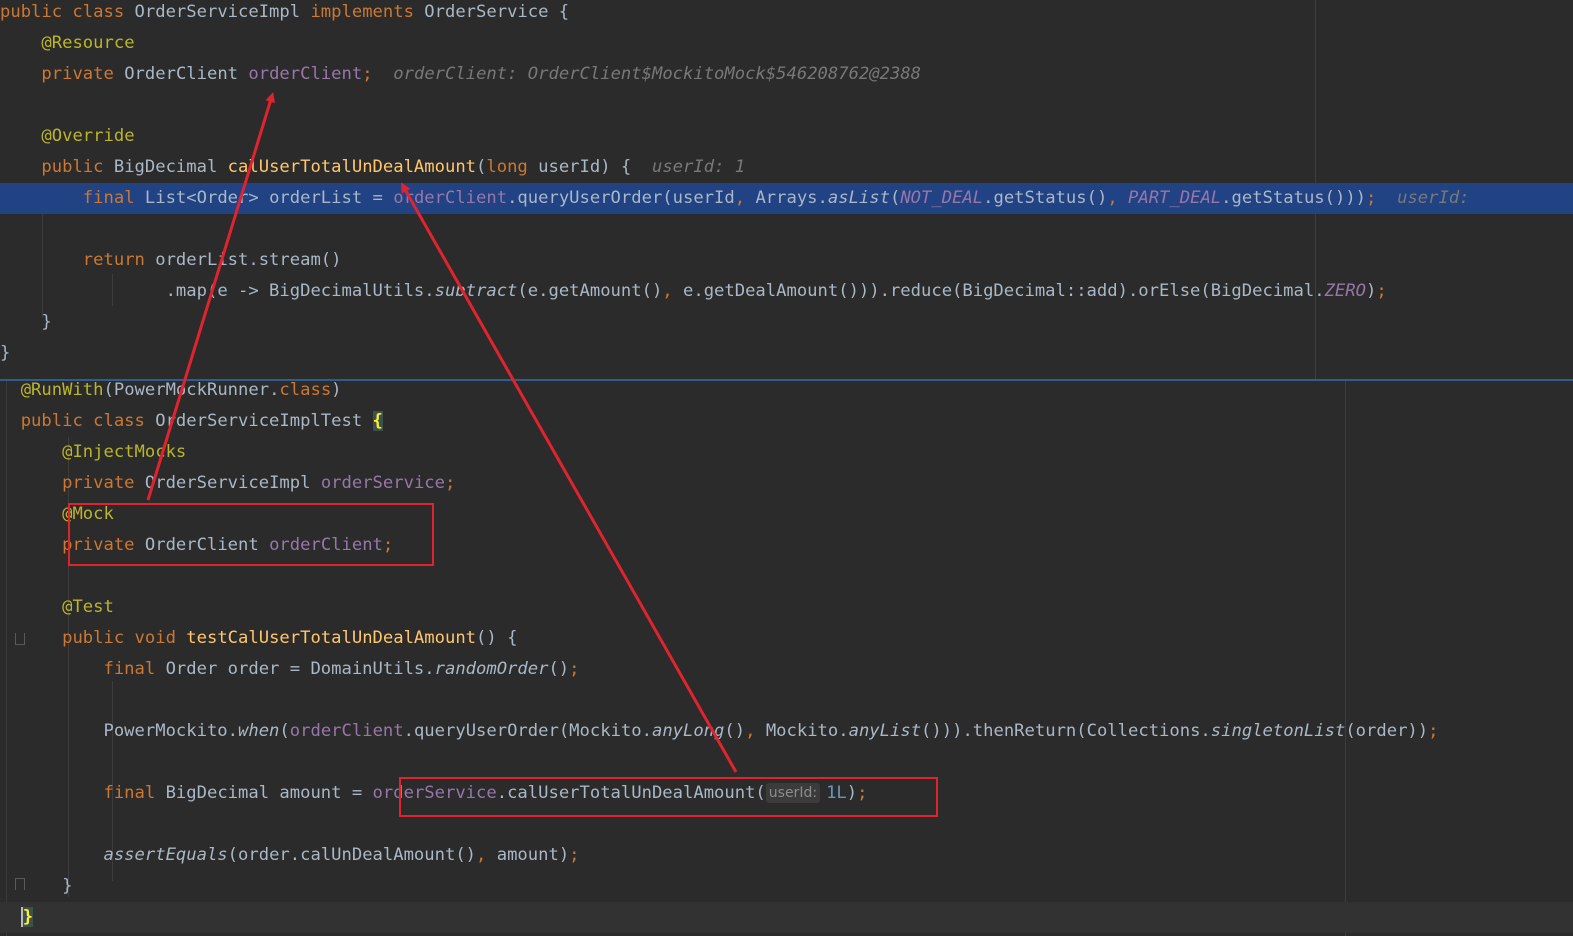  I want to click on annotation: @RunWith, so click(62, 390).